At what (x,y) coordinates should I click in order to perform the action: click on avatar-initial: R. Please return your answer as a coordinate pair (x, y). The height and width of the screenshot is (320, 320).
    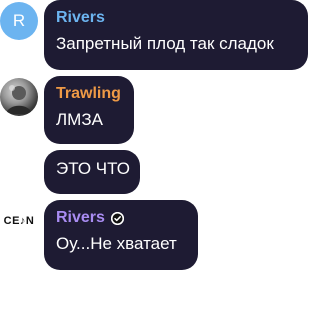
    Looking at the image, I should click on (19, 20).